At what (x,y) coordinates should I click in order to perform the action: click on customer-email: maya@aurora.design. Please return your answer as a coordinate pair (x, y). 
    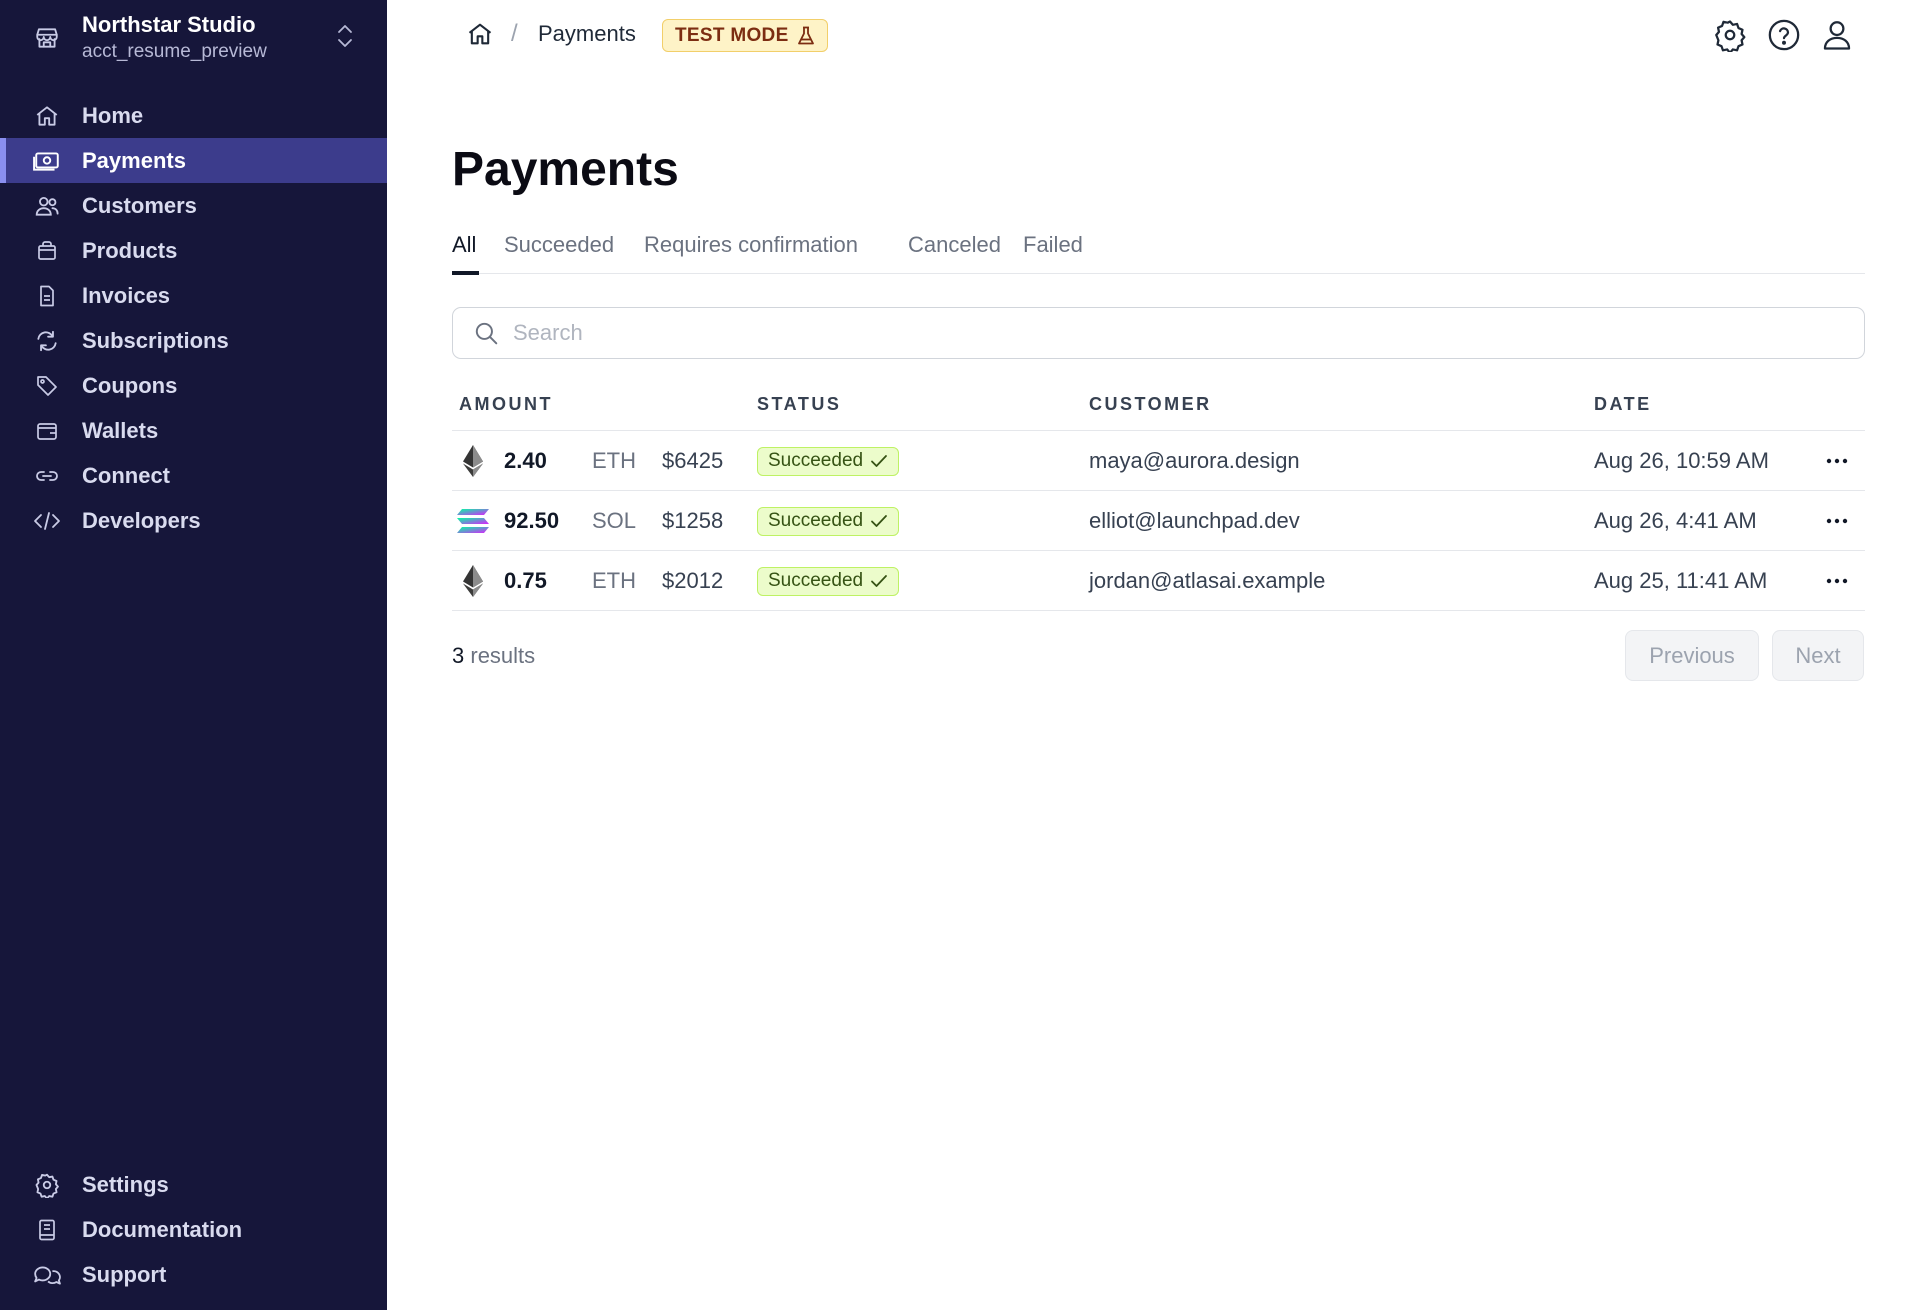
    Looking at the image, I should click on (1194, 460).